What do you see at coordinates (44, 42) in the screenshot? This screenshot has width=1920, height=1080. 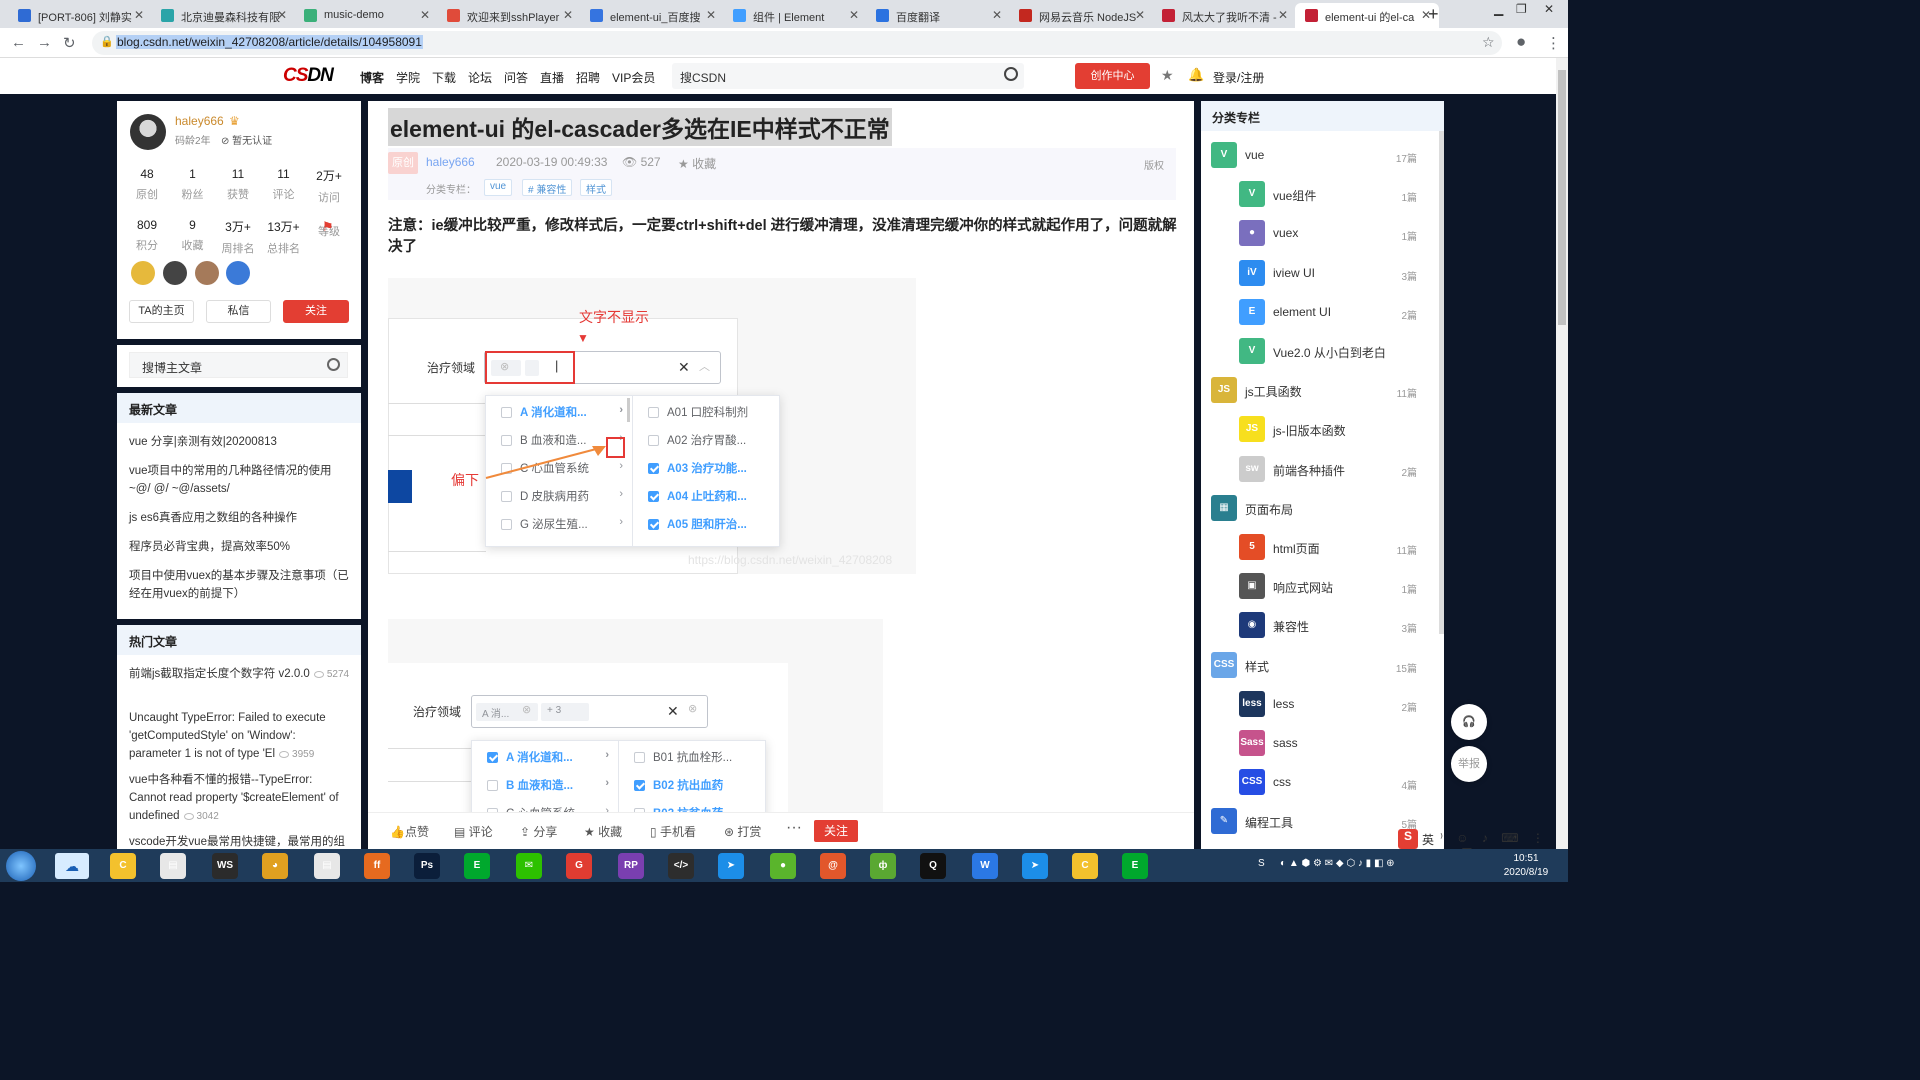 I see `forward-icon: →` at bounding box center [44, 42].